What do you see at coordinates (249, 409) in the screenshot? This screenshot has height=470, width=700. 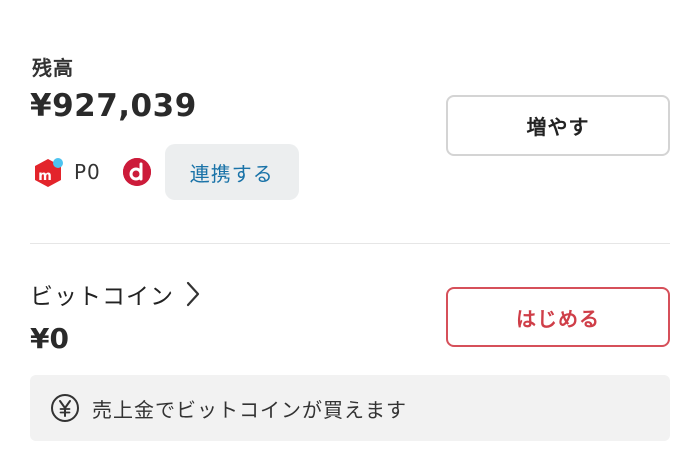 I see `bitcoin-info-text: 売上金でビットコインが買えます` at bounding box center [249, 409].